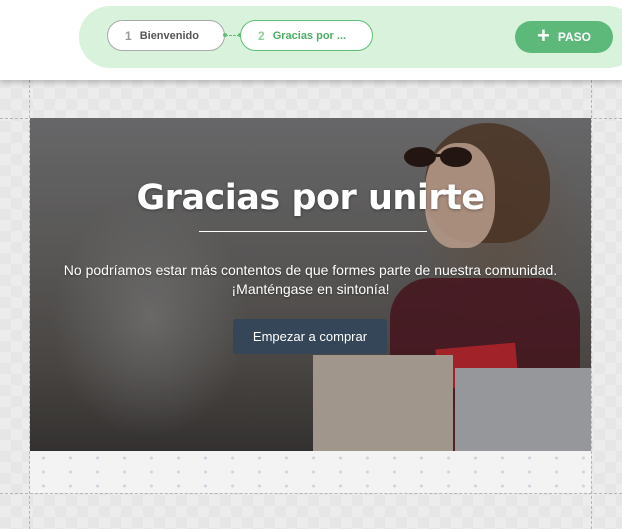  I want to click on hero-title: Gracias por unirte, so click(310, 198).